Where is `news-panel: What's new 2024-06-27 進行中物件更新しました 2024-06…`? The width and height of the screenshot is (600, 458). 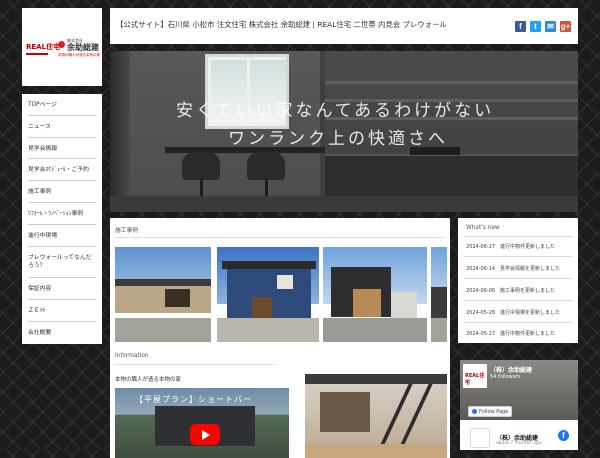
news-panel: What's new 2024-06-27 進行中物件更新しました 2024-06… is located at coordinates (518, 280).